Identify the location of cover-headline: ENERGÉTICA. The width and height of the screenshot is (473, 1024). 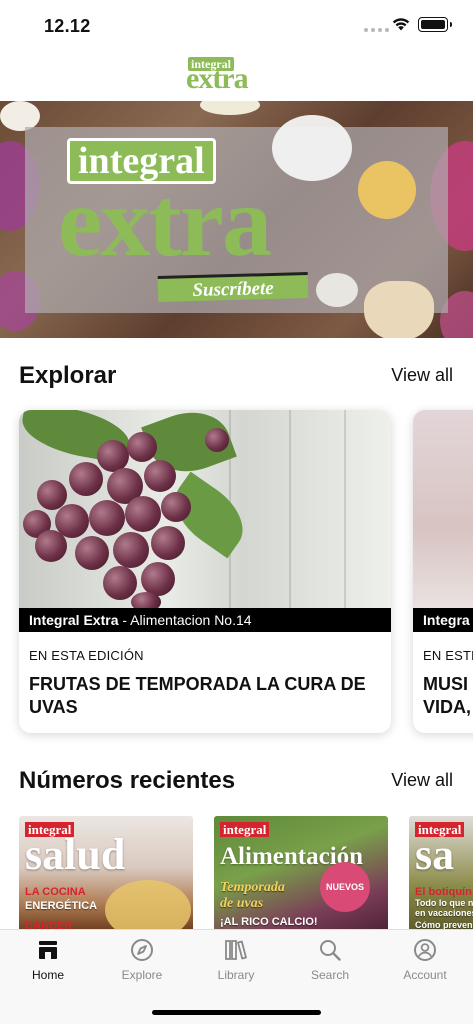
(61, 906).